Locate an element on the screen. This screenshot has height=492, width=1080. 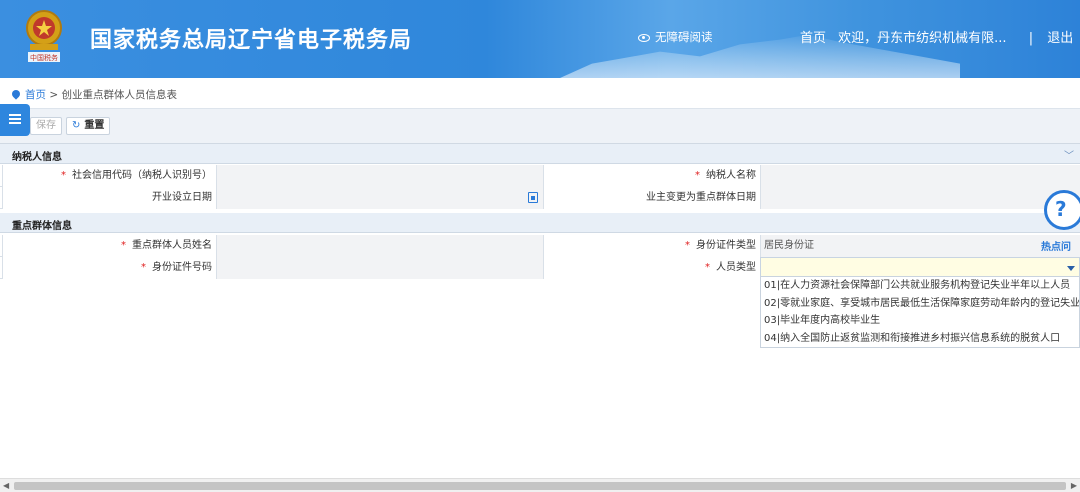
reset-button: ↻ 重置 is located at coordinates (88, 126).